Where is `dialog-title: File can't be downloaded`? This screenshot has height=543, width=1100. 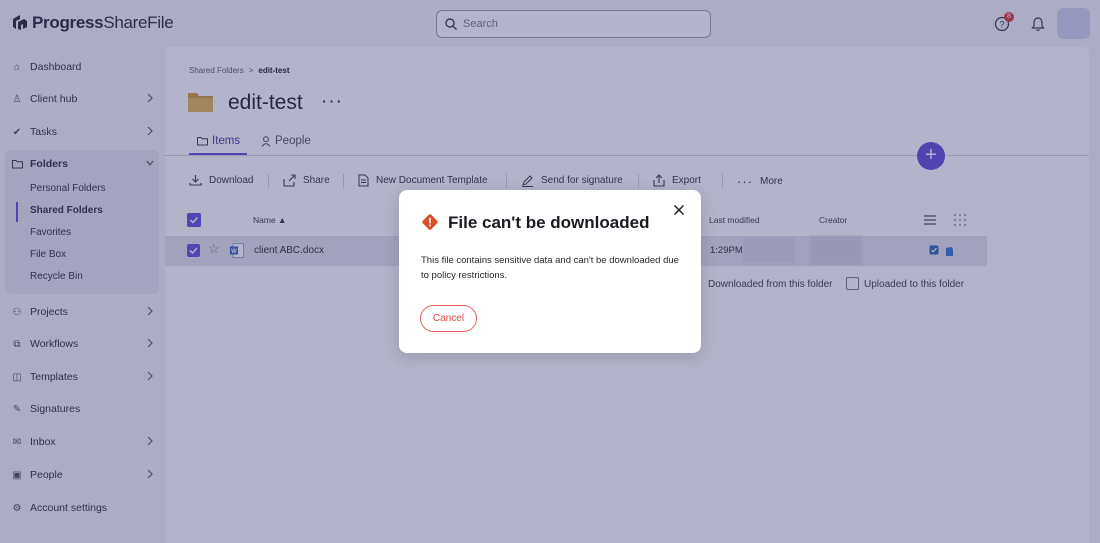 dialog-title: File can't be downloaded is located at coordinates (549, 222).